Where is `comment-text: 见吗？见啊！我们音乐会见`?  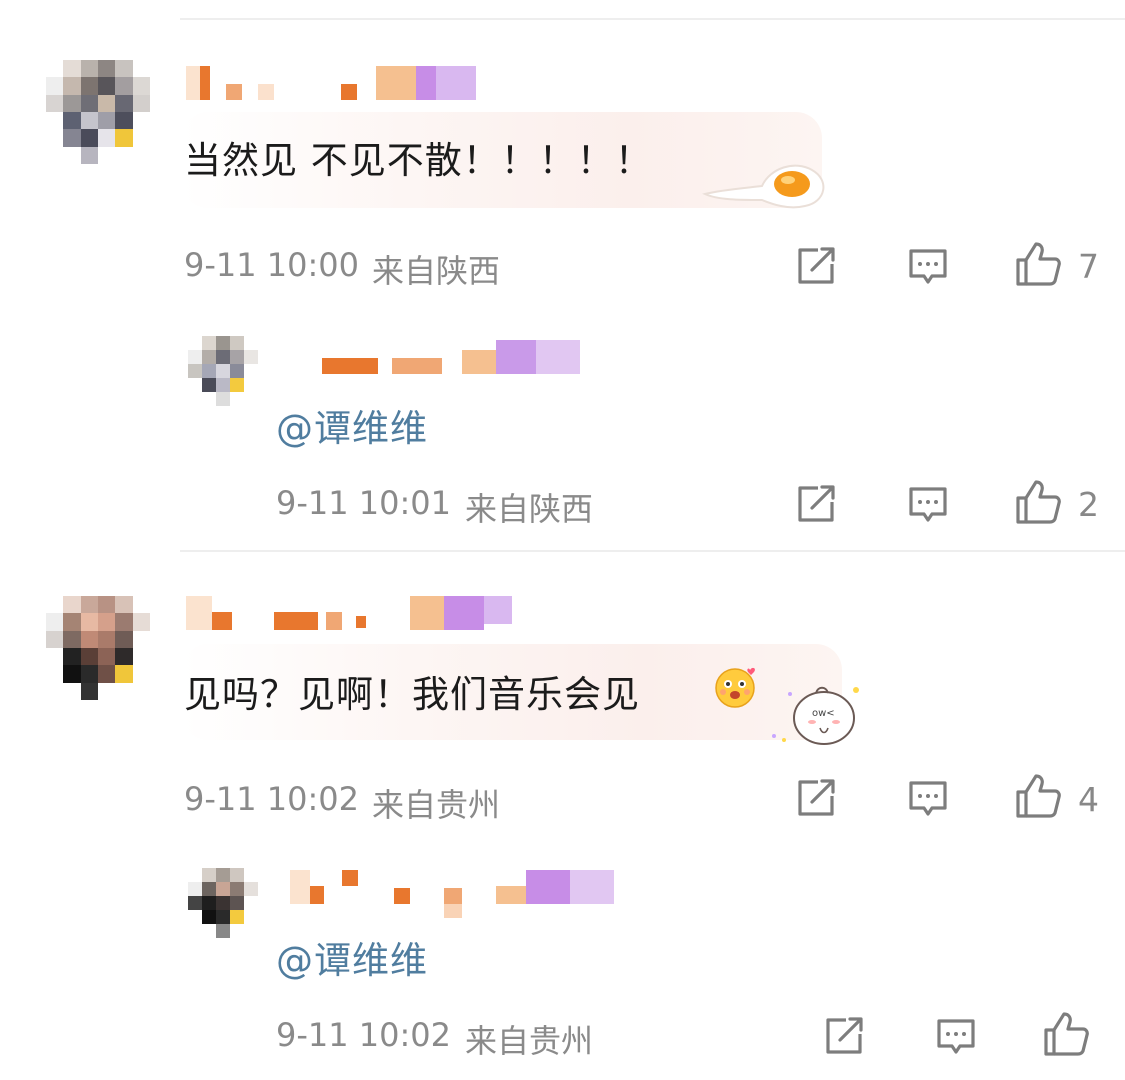
comment-text: 见吗？见啊！我们音乐会见 is located at coordinates (412, 694).